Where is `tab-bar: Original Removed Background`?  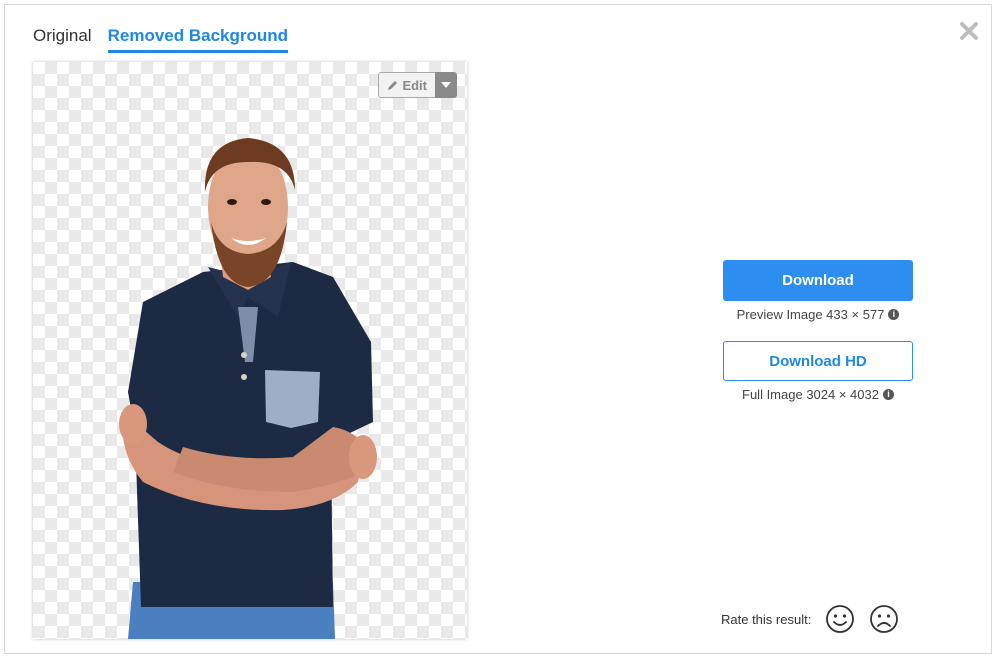
tab-bar: Original Removed Background is located at coordinates (161, 39).